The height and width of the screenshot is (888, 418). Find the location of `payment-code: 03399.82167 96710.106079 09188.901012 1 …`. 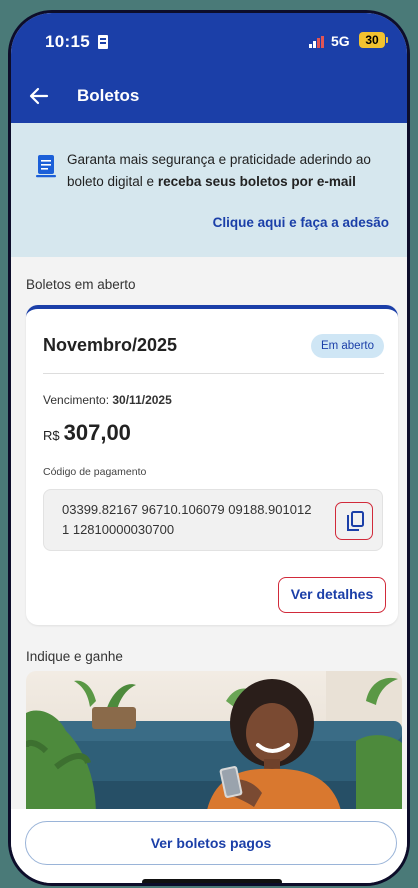

payment-code: 03399.82167 96710.106079 09188.901012 1 … is located at coordinates (187, 519).